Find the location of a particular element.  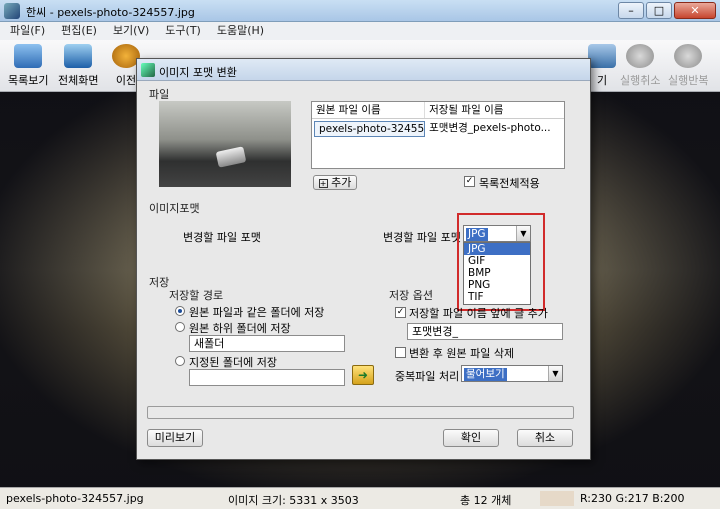

full-screen-button: 전체화면 is located at coordinates (78, 66).